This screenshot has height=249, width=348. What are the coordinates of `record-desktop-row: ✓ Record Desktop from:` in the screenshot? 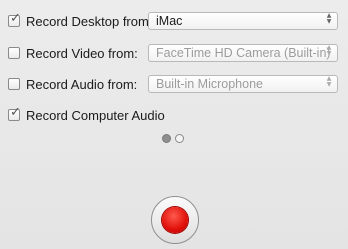 It's located at (80, 21).